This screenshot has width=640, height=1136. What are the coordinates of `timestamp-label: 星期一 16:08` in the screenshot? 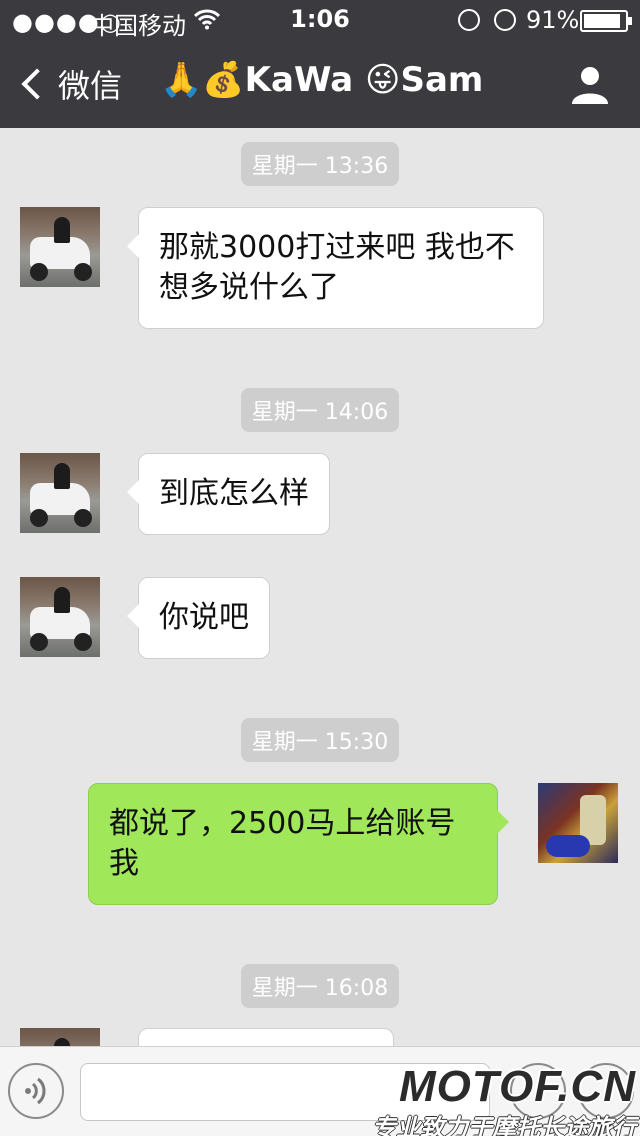 It's located at (320, 986).